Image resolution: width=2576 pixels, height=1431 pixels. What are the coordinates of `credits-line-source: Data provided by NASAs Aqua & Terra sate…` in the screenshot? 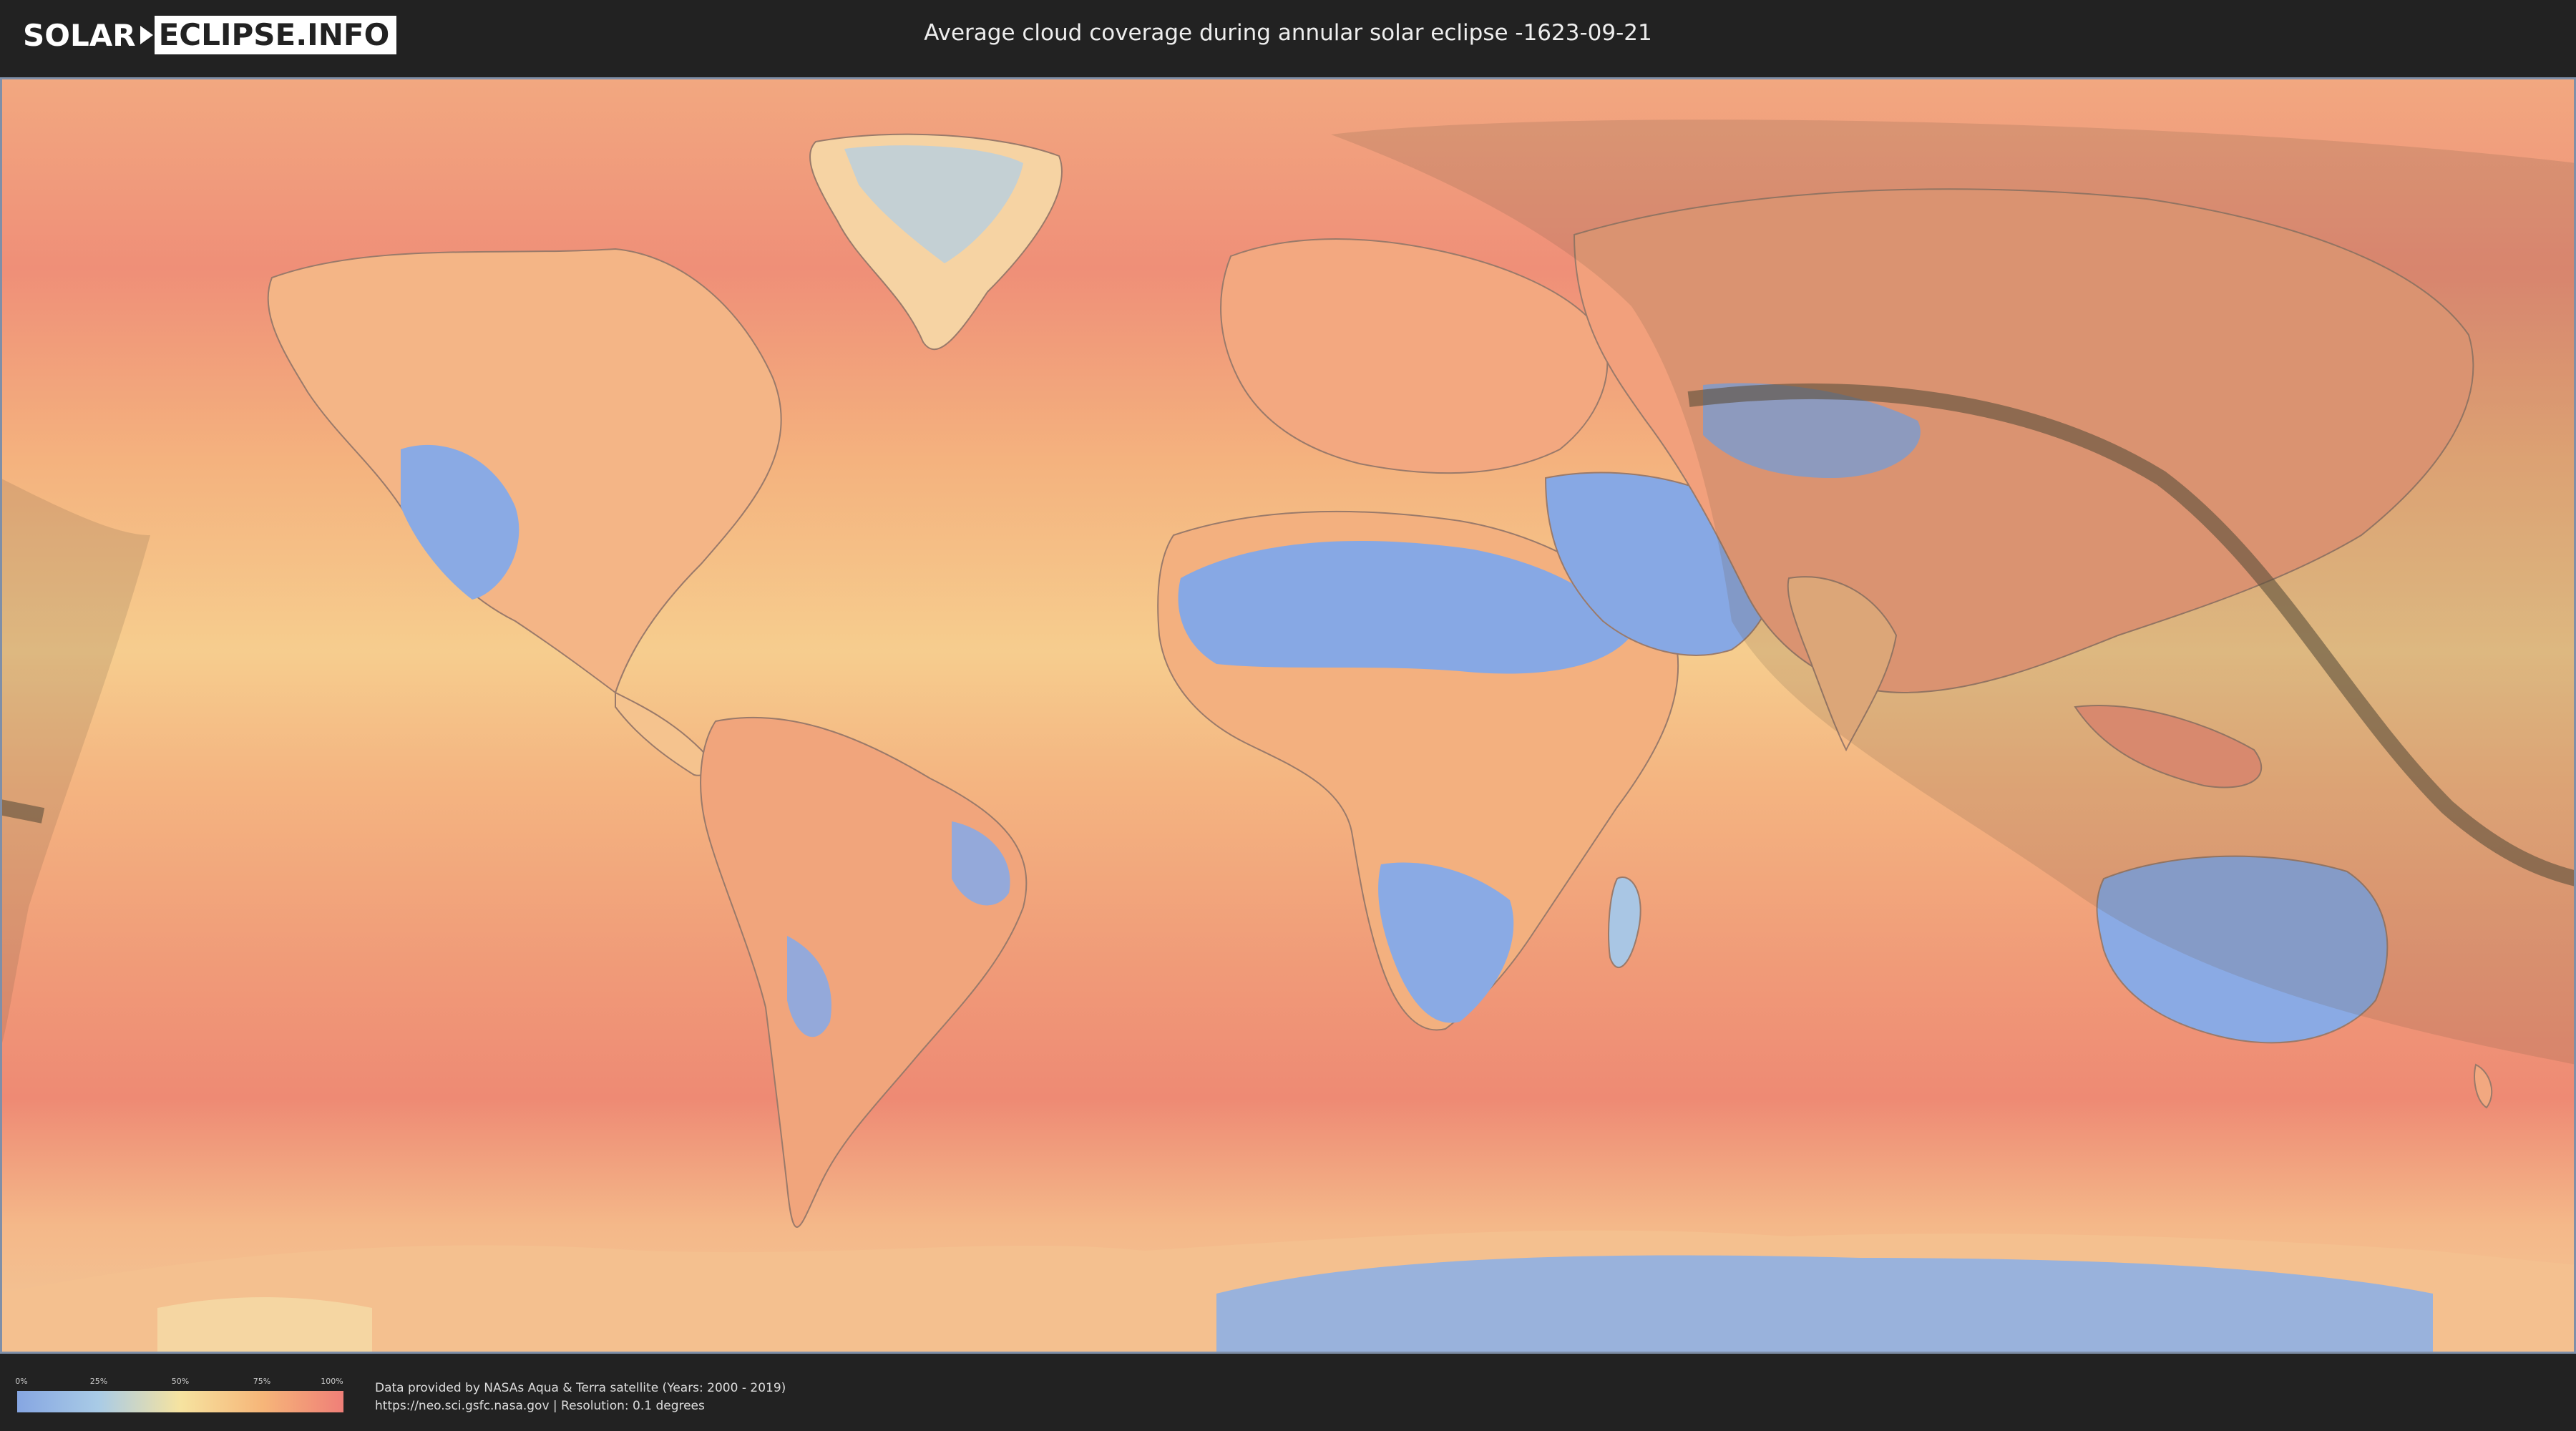 It's located at (580, 1388).